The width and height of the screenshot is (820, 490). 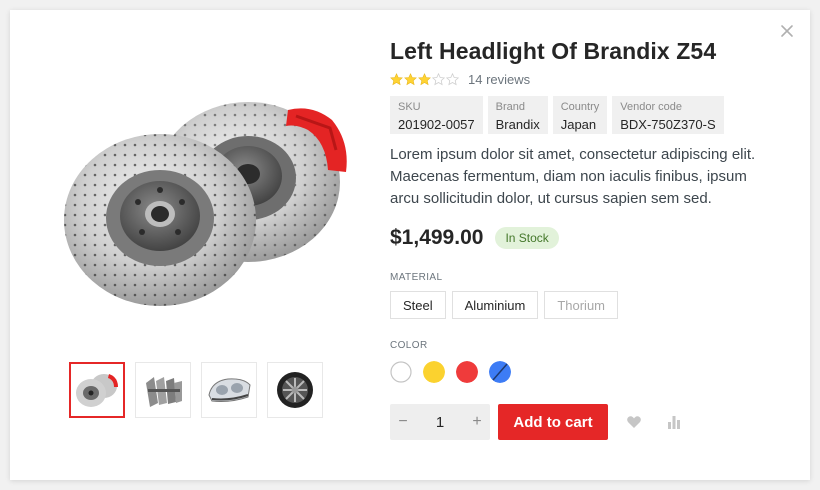 What do you see at coordinates (590, 372) in the screenshot?
I see `color-options` at bounding box center [590, 372].